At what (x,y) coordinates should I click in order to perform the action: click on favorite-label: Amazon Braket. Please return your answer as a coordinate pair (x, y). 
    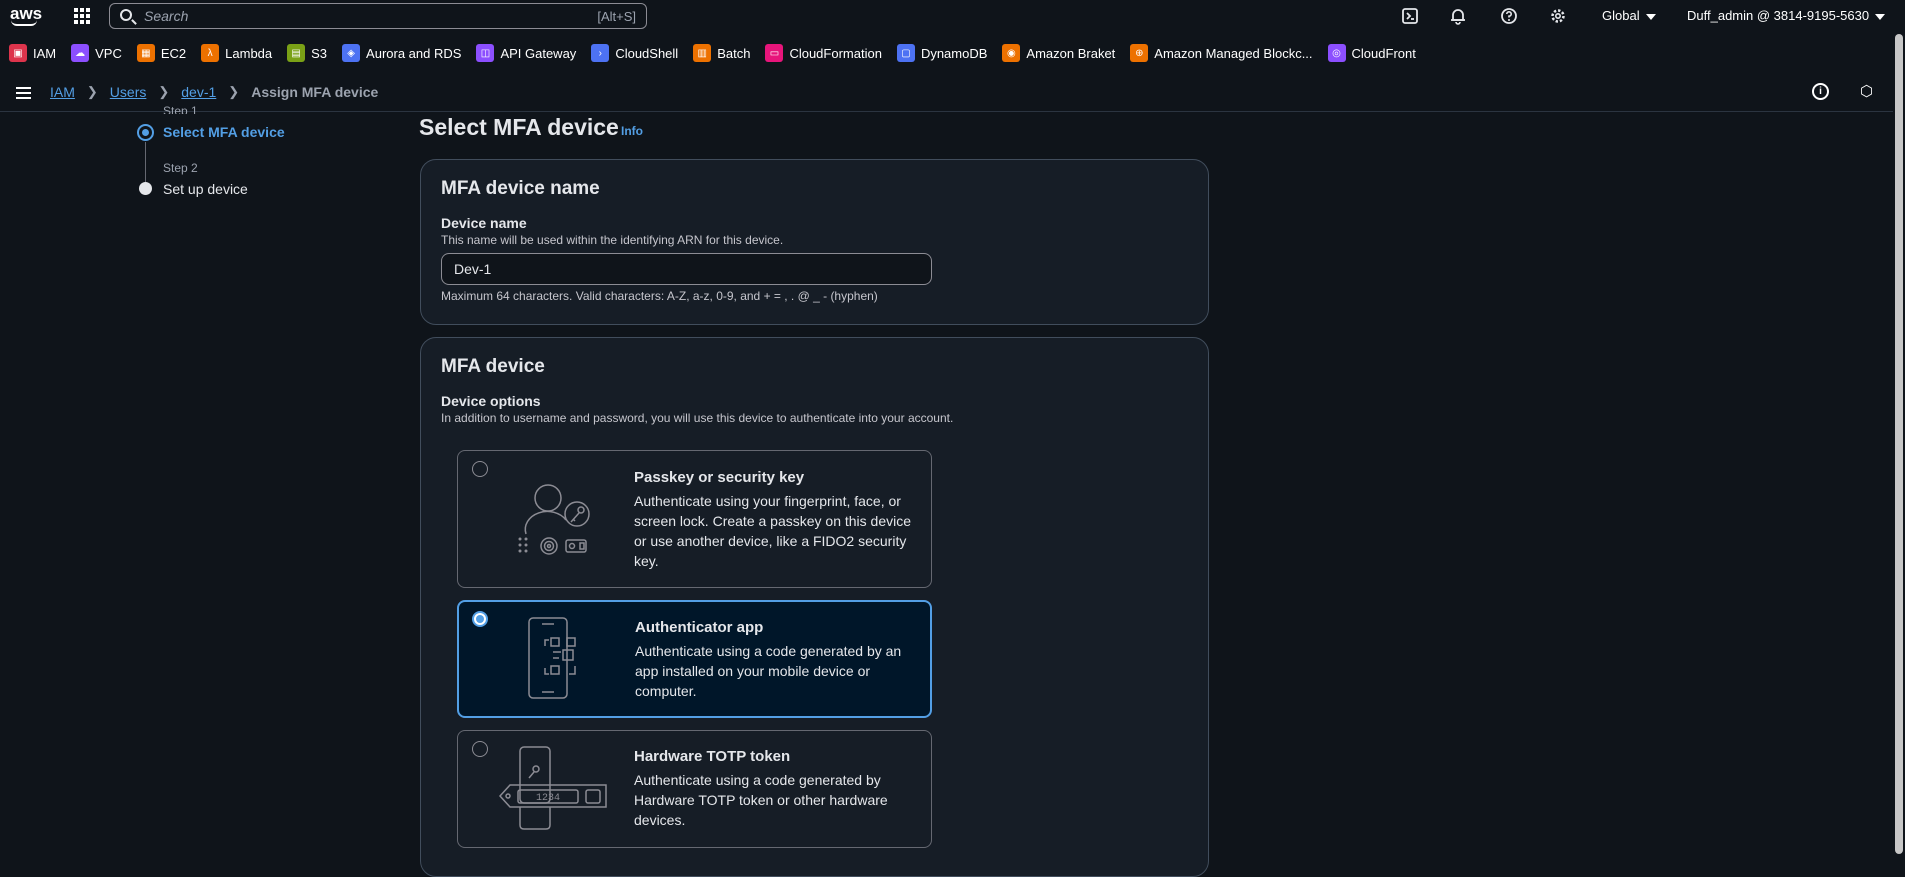
    Looking at the image, I should click on (1071, 53).